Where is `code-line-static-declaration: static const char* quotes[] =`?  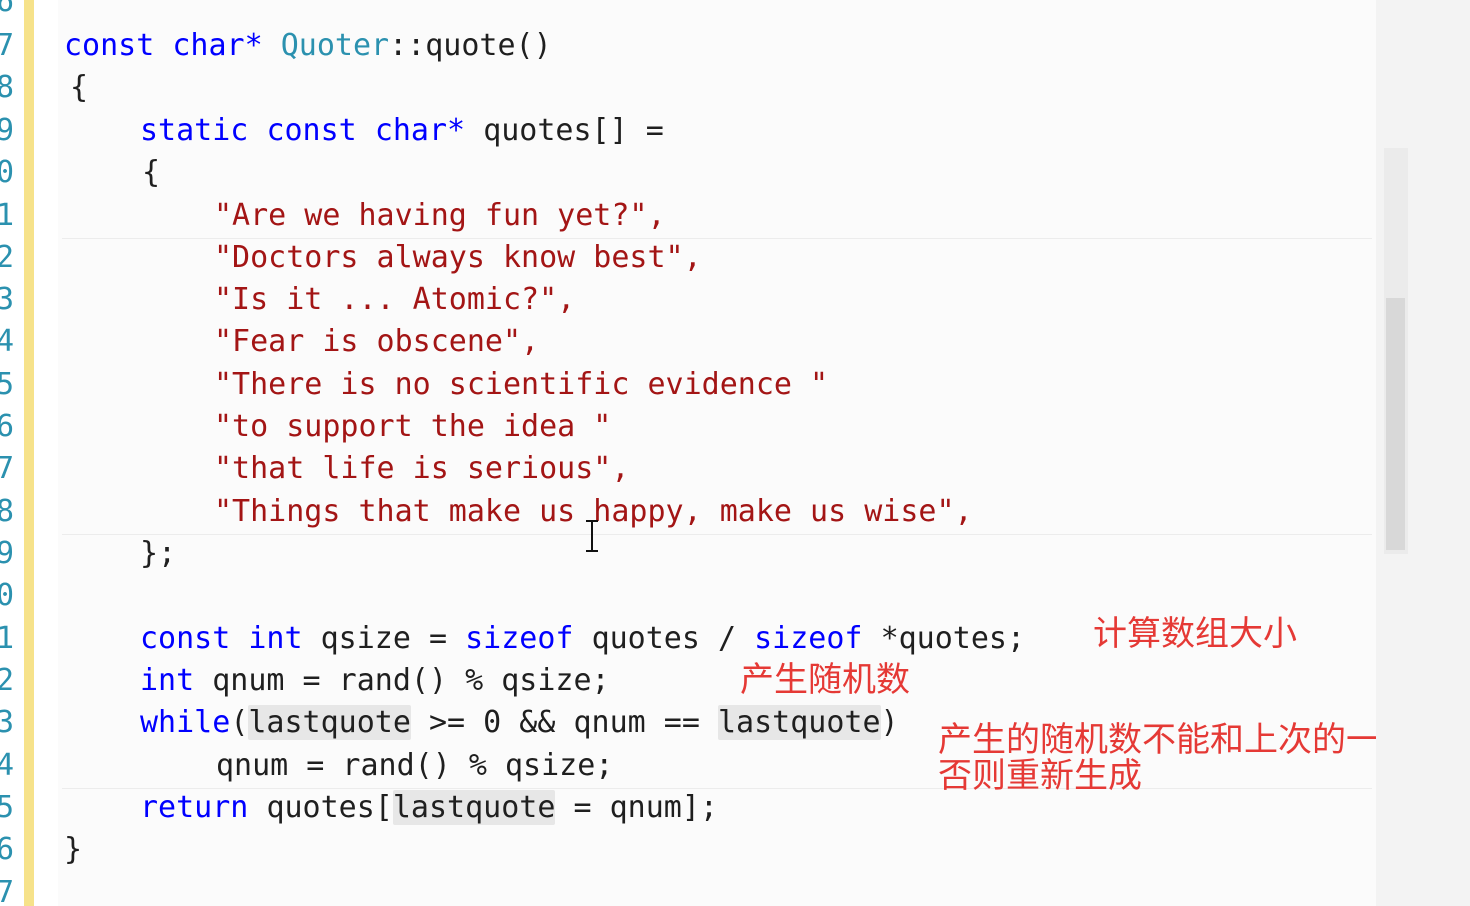 code-line-static-declaration: static const char* quotes[] = is located at coordinates (402, 131).